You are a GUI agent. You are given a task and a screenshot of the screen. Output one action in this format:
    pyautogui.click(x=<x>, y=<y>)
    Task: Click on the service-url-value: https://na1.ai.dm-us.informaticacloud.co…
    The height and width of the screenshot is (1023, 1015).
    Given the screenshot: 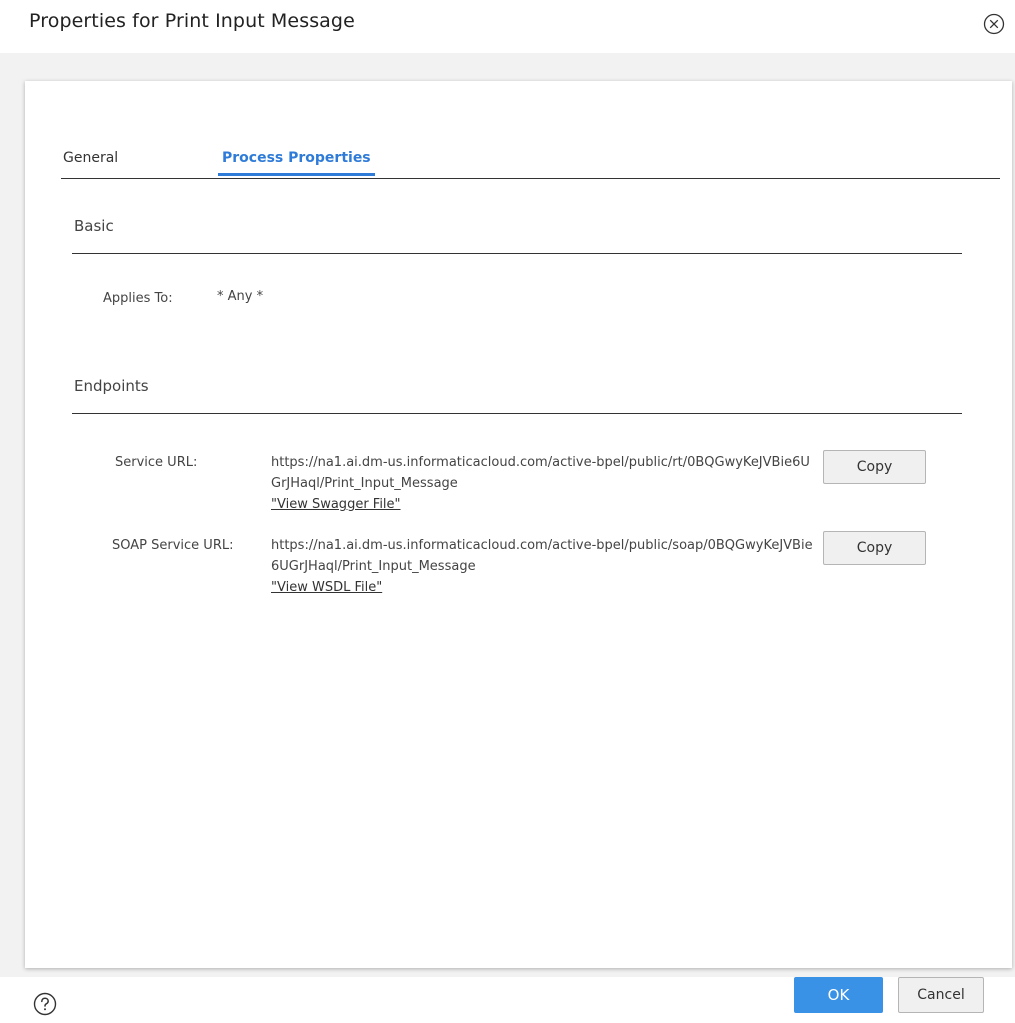 What is the action you would take?
    pyautogui.click(x=545, y=483)
    